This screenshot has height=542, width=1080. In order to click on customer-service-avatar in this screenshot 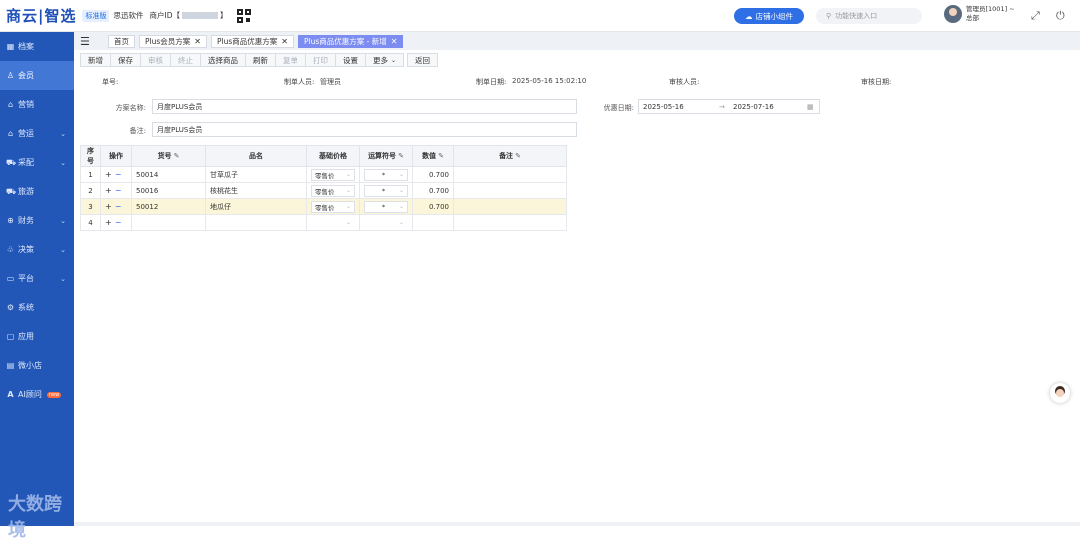, I will do `click(1060, 393)`.